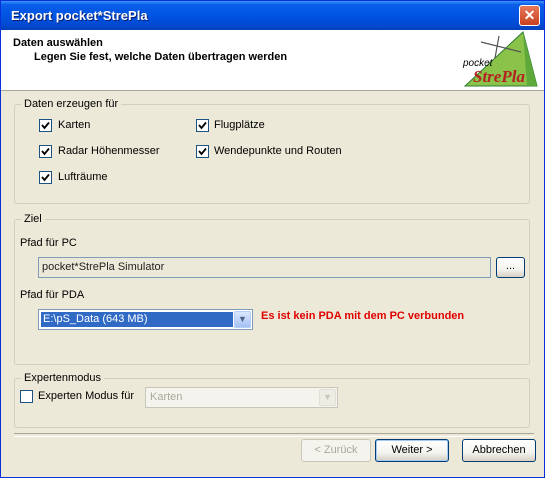  Describe the element at coordinates (272, 15) in the screenshot. I see `title-bar: Export pocket*StrePla ✕` at that location.